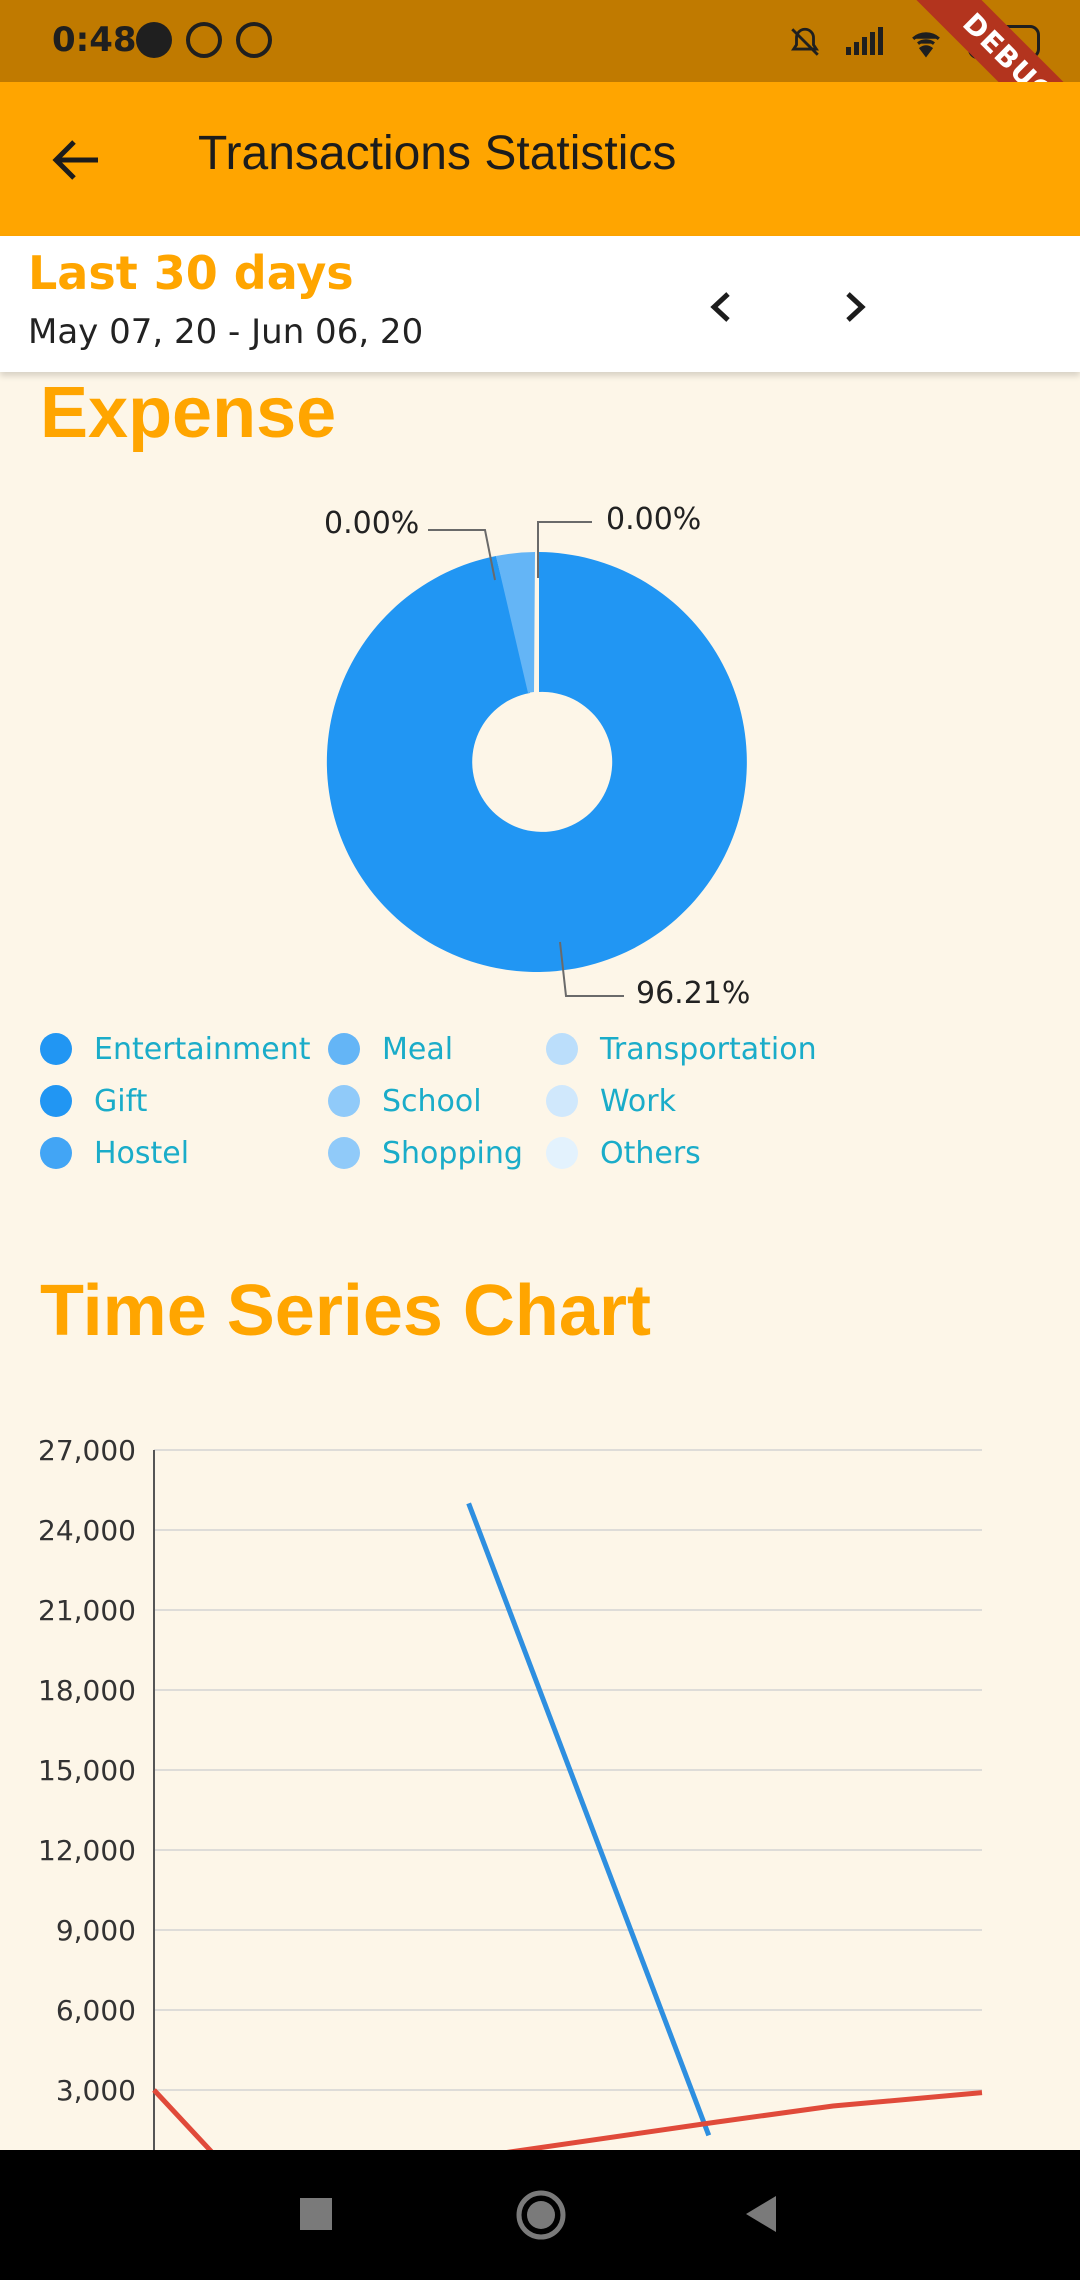 The image size is (1080, 2280). Describe the element at coordinates (805, 41) in the screenshot. I see `silent-bell-icon` at that location.